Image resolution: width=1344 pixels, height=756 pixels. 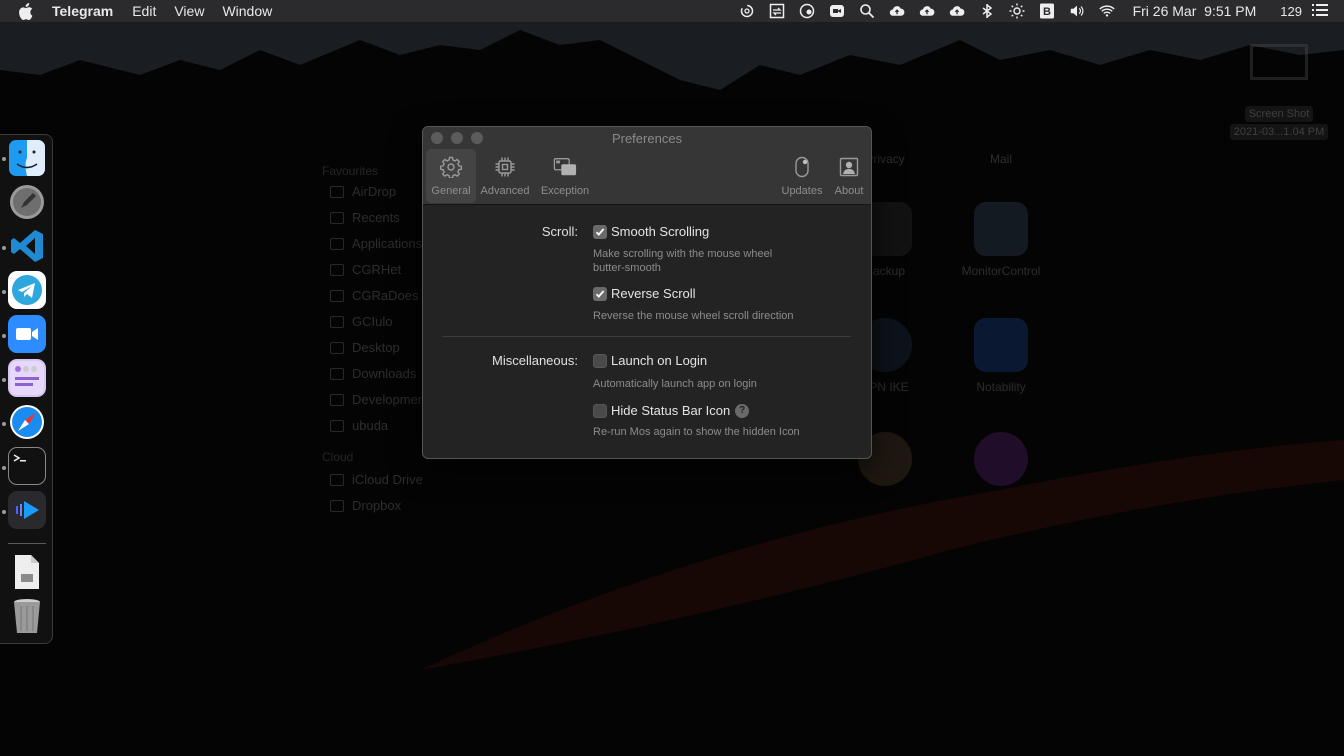 What do you see at coordinates (742, 410) in the screenshot?
I see `help-icon: ?` at bounding box center [742, 410].